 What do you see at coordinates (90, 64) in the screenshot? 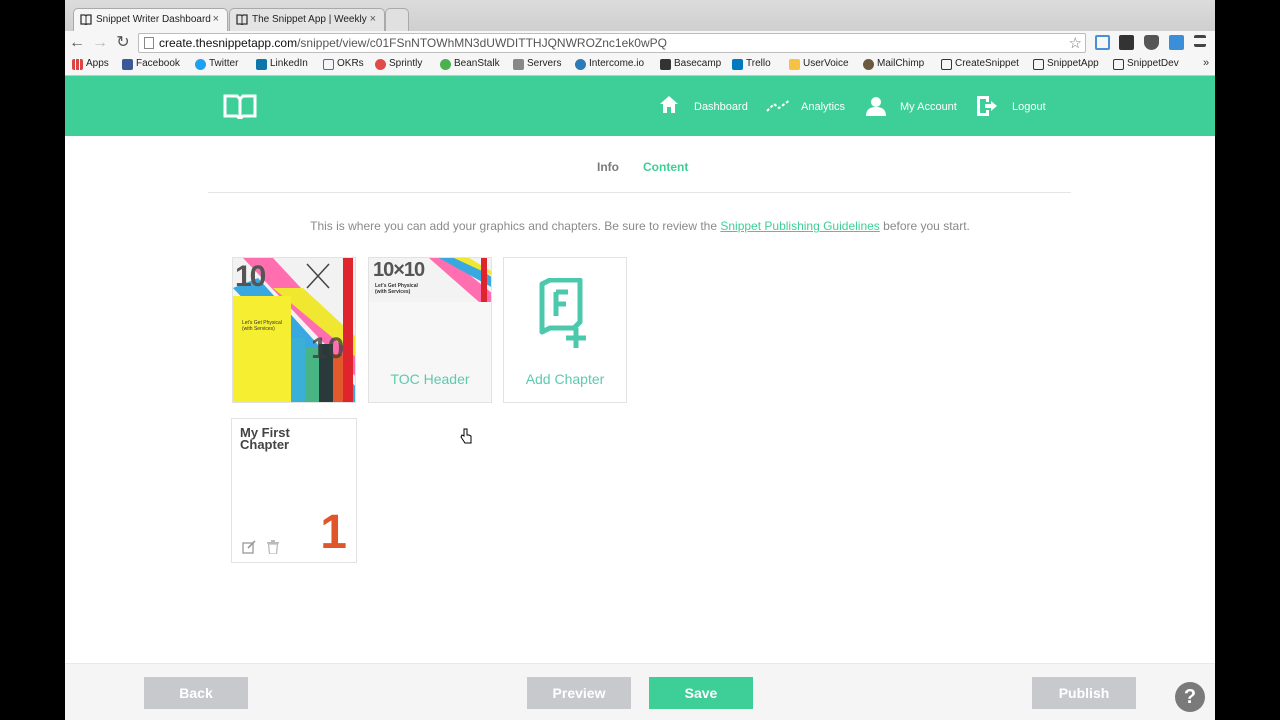
I see `bookmark-apps: Apps` at bounding box center [90, 64].